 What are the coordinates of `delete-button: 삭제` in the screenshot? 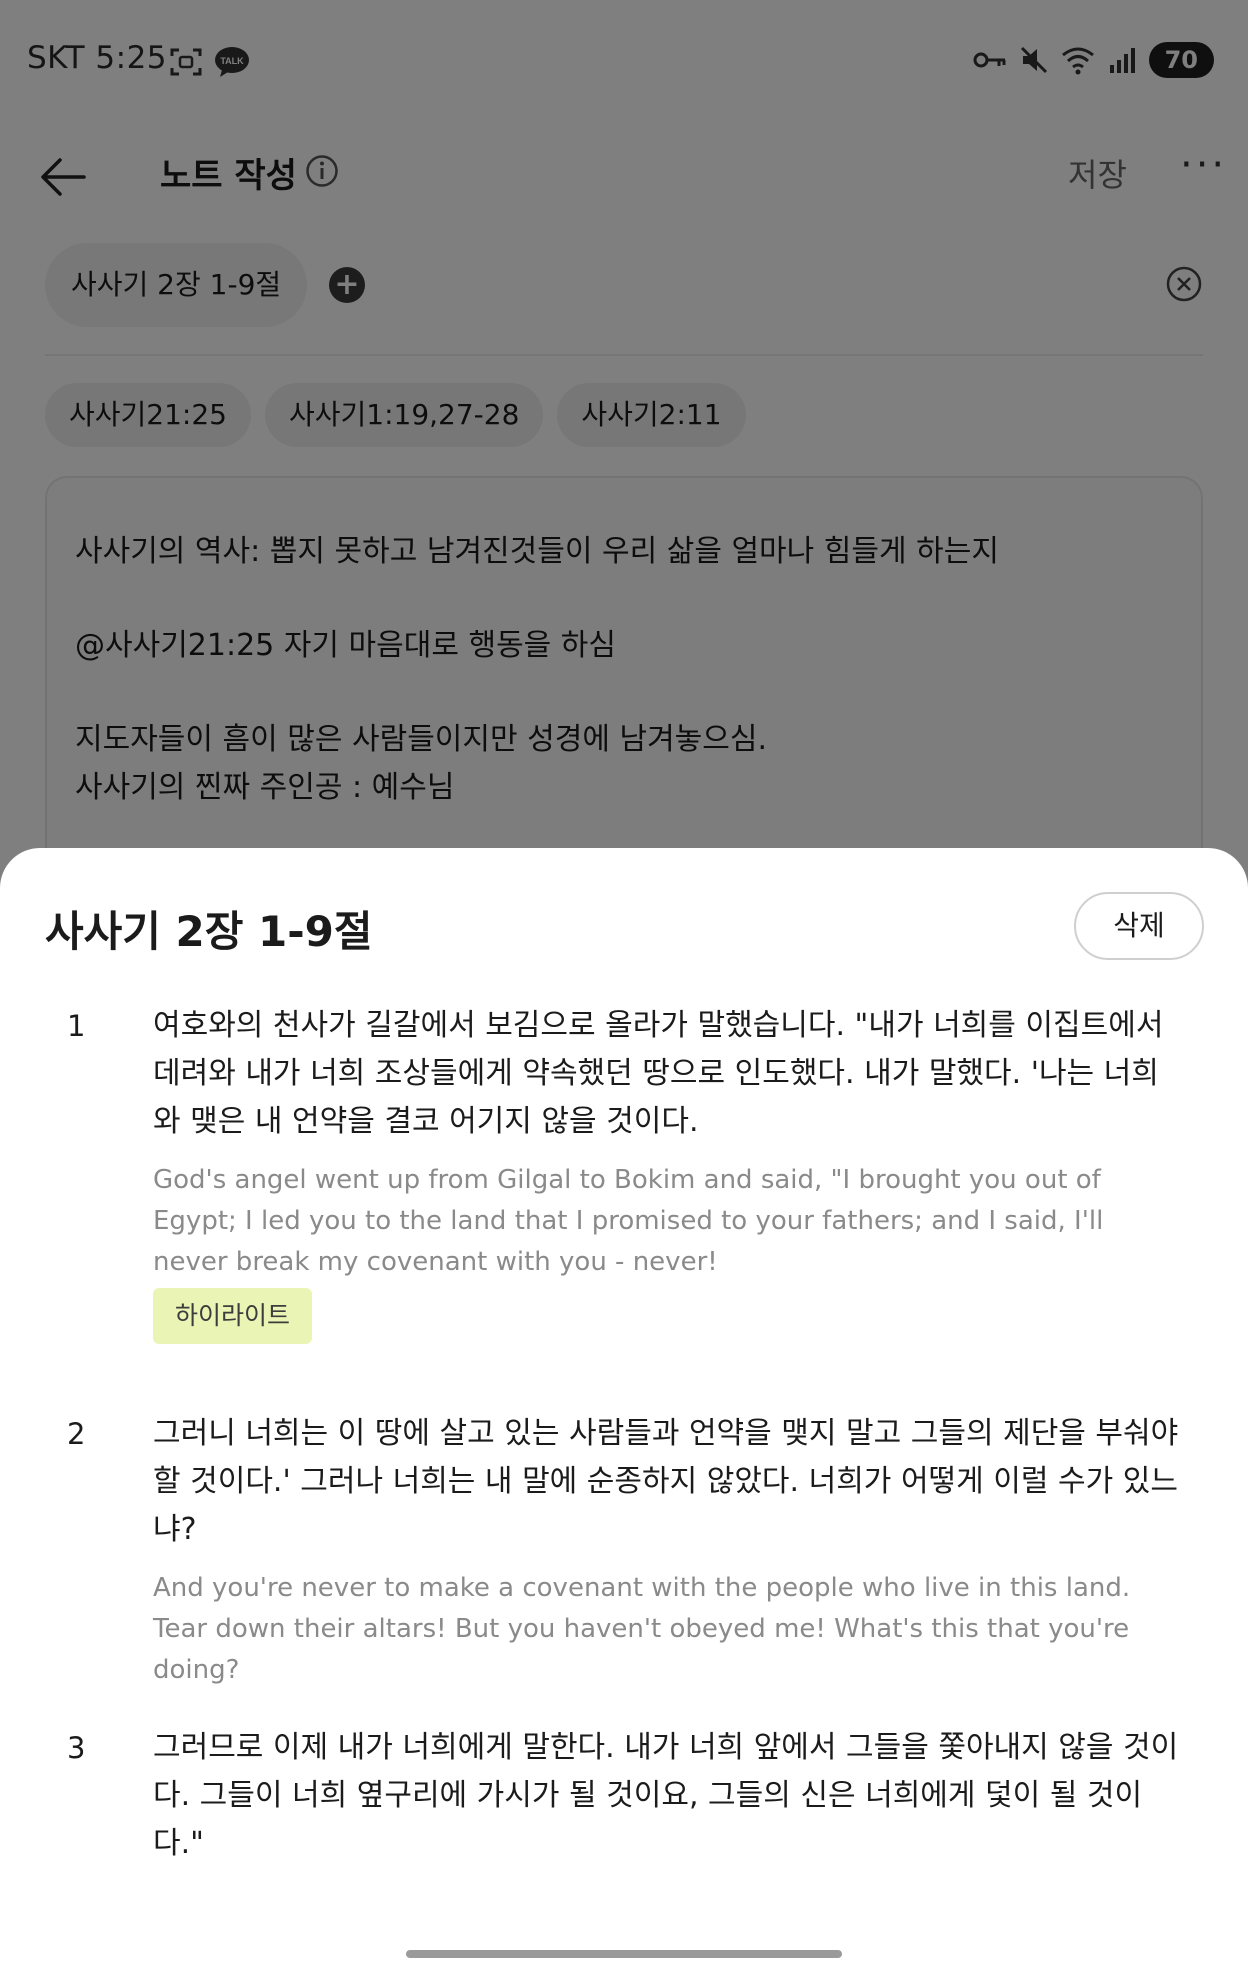 It's located at (1139, 926).